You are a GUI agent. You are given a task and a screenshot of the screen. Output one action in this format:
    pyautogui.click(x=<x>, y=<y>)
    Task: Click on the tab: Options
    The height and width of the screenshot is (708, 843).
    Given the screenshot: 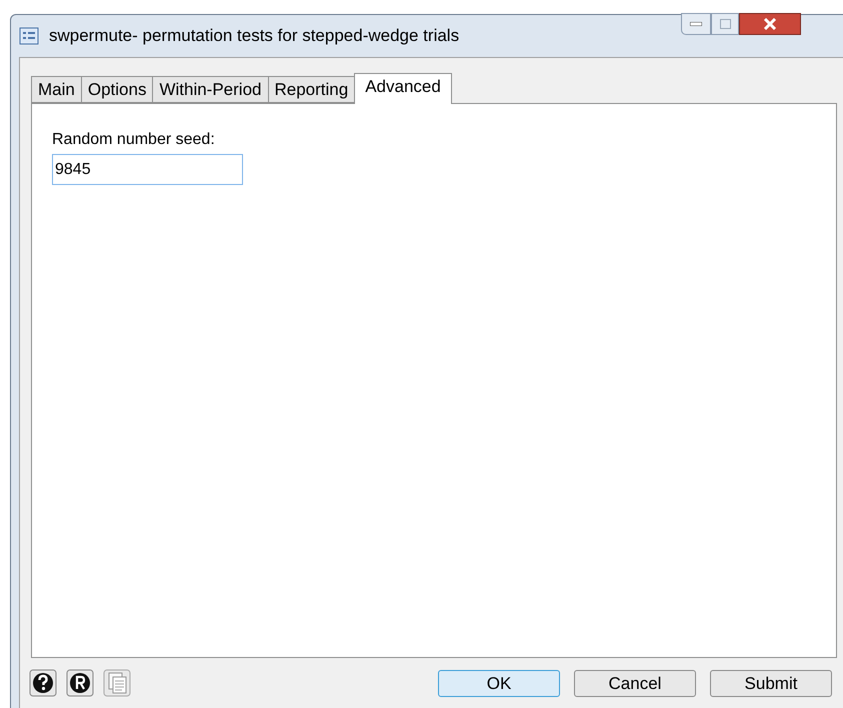 What is the action you would take?
    pyautogui.click(x=117, y=89)
    